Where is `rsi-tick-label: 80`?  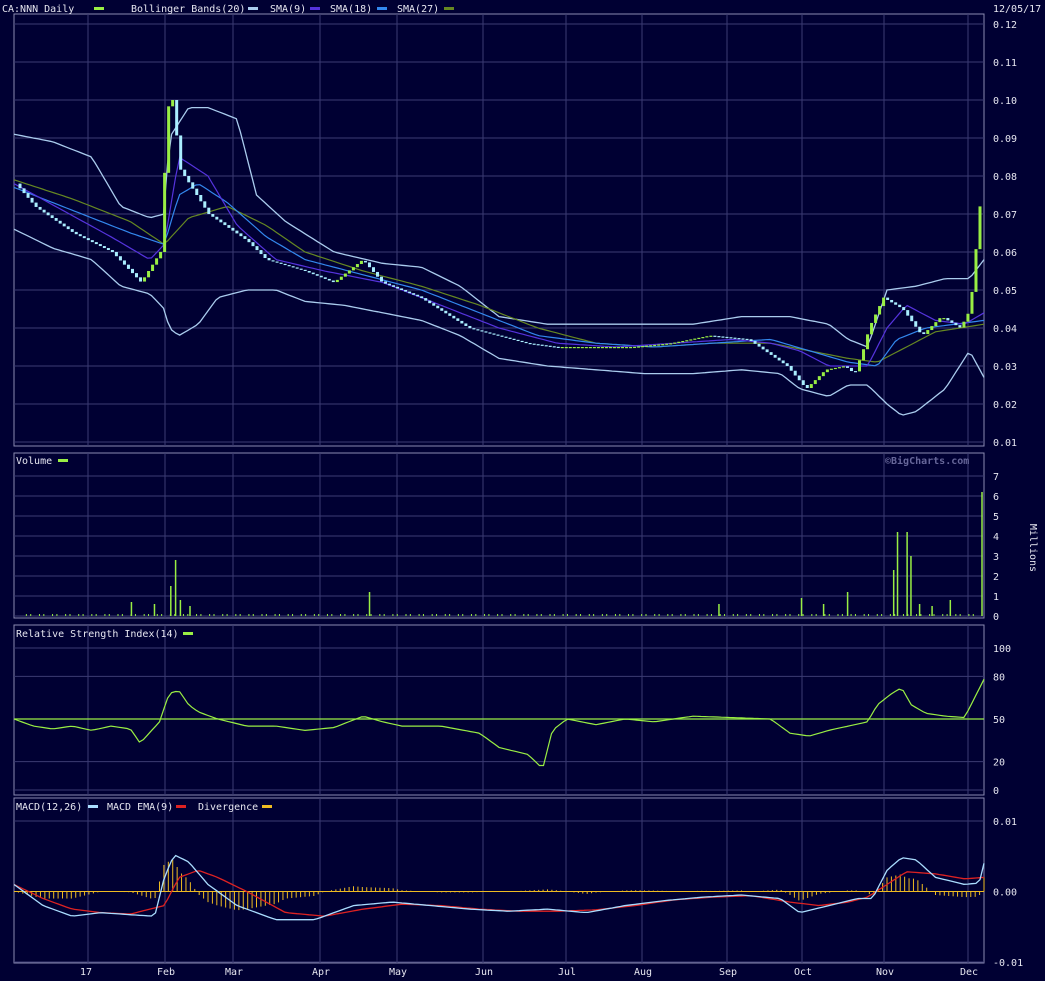
rsi-tick-label: 80 is located at coordinates (999, 677).